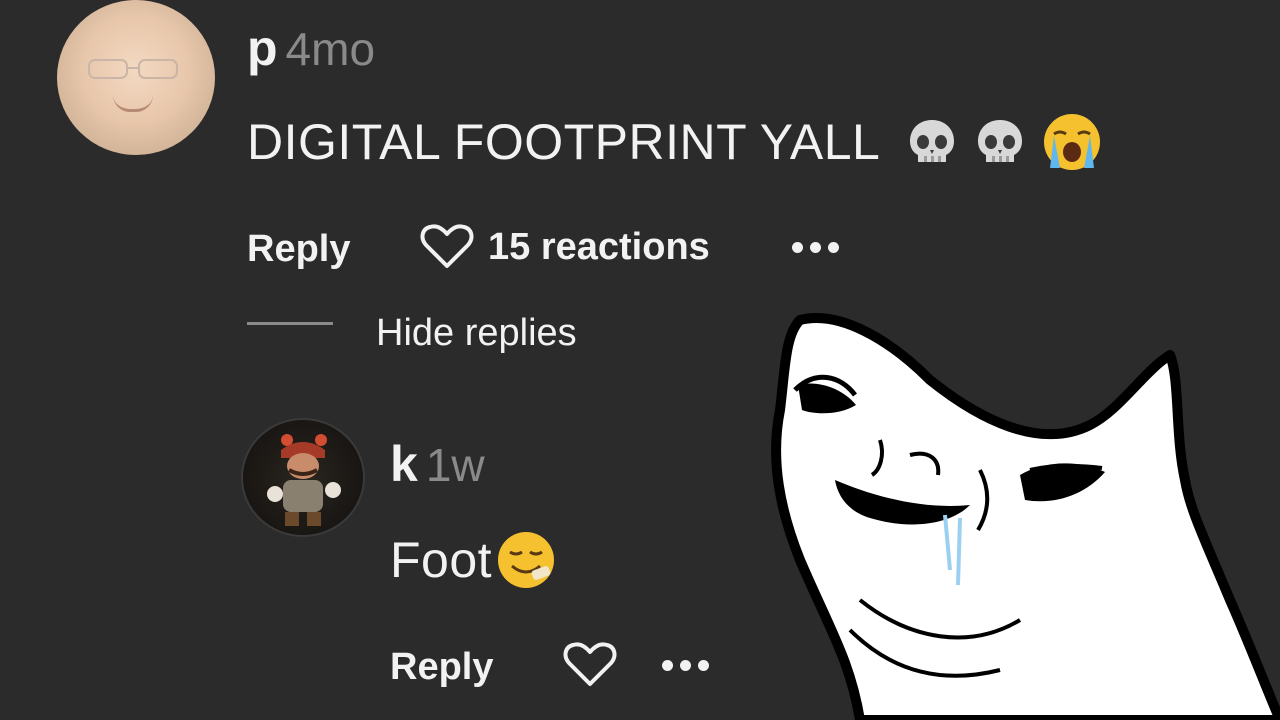 This screenshot has width=1280, height=720. I want to click on divider, so click(290, 323).